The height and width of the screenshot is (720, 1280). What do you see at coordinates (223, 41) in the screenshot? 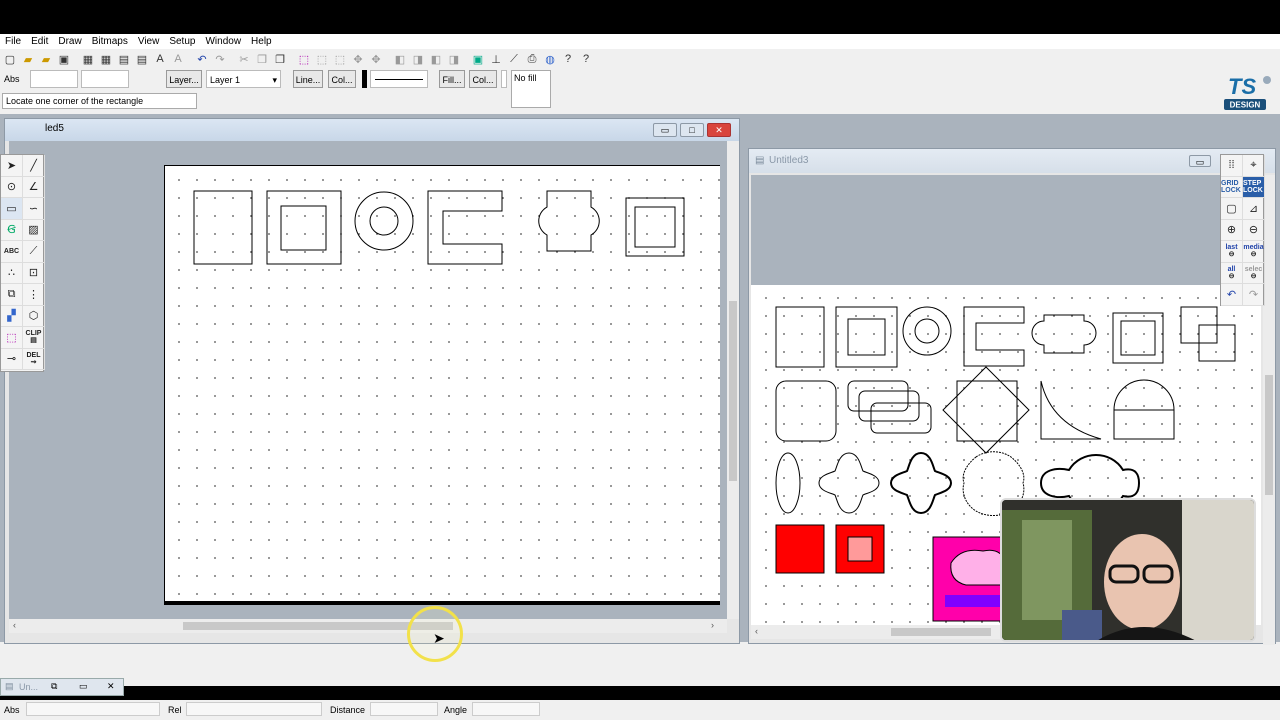
I see `menu-window: Window` at bounding box center [223, 41].